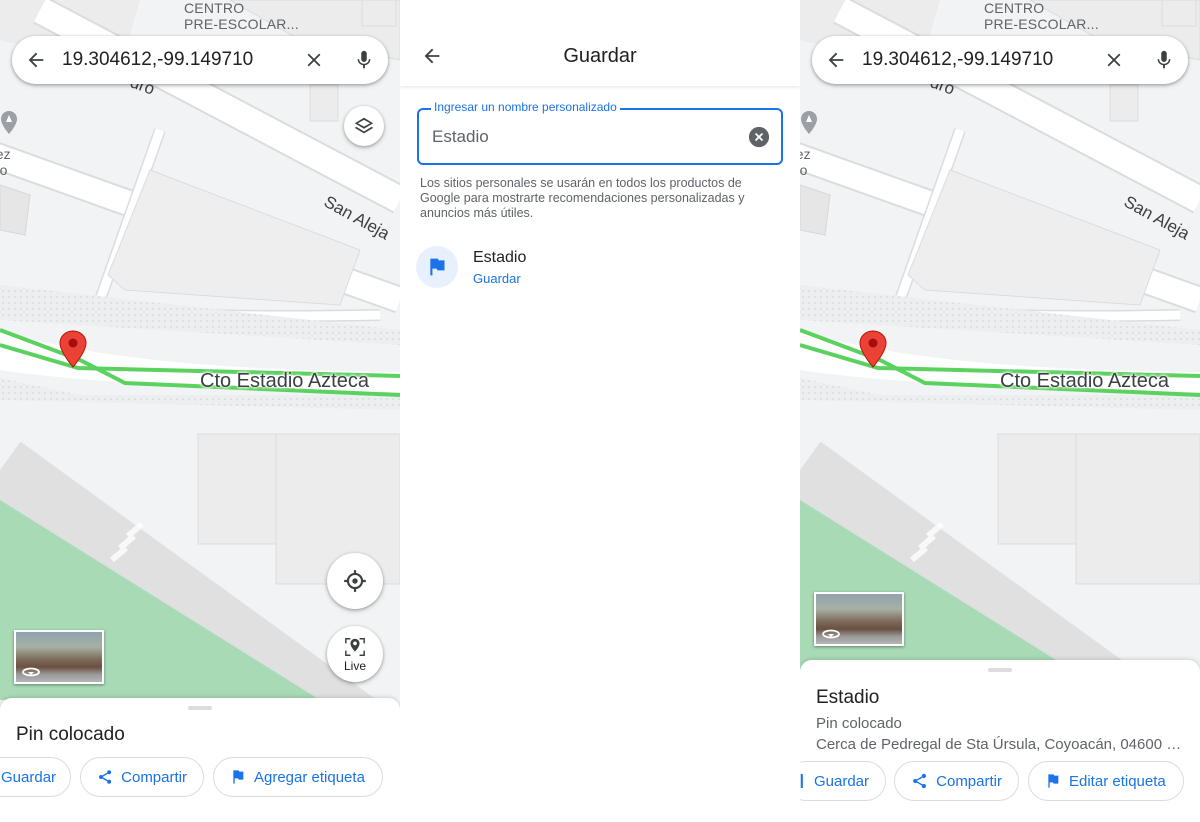 The image size is (1200, 822). Describe the element at coordinates (600, 43) in the screenshot. I see `save-header: Guardar` at that location.